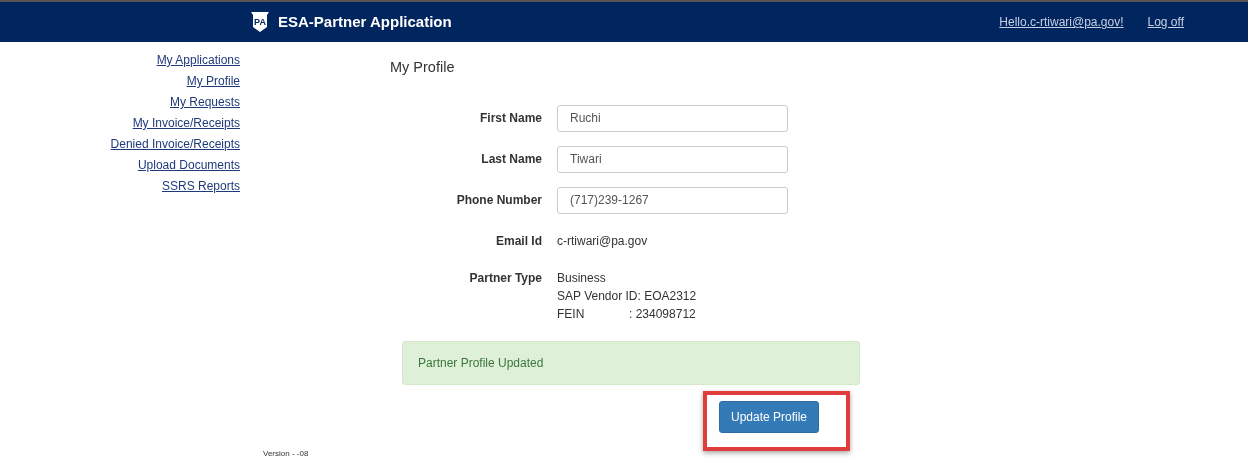 The image size is (1248, 460). What do you see at coordinates (120, 81) in the screenshot?
I see `sidebar-link: My Profile` at bounding box center [120, 81].